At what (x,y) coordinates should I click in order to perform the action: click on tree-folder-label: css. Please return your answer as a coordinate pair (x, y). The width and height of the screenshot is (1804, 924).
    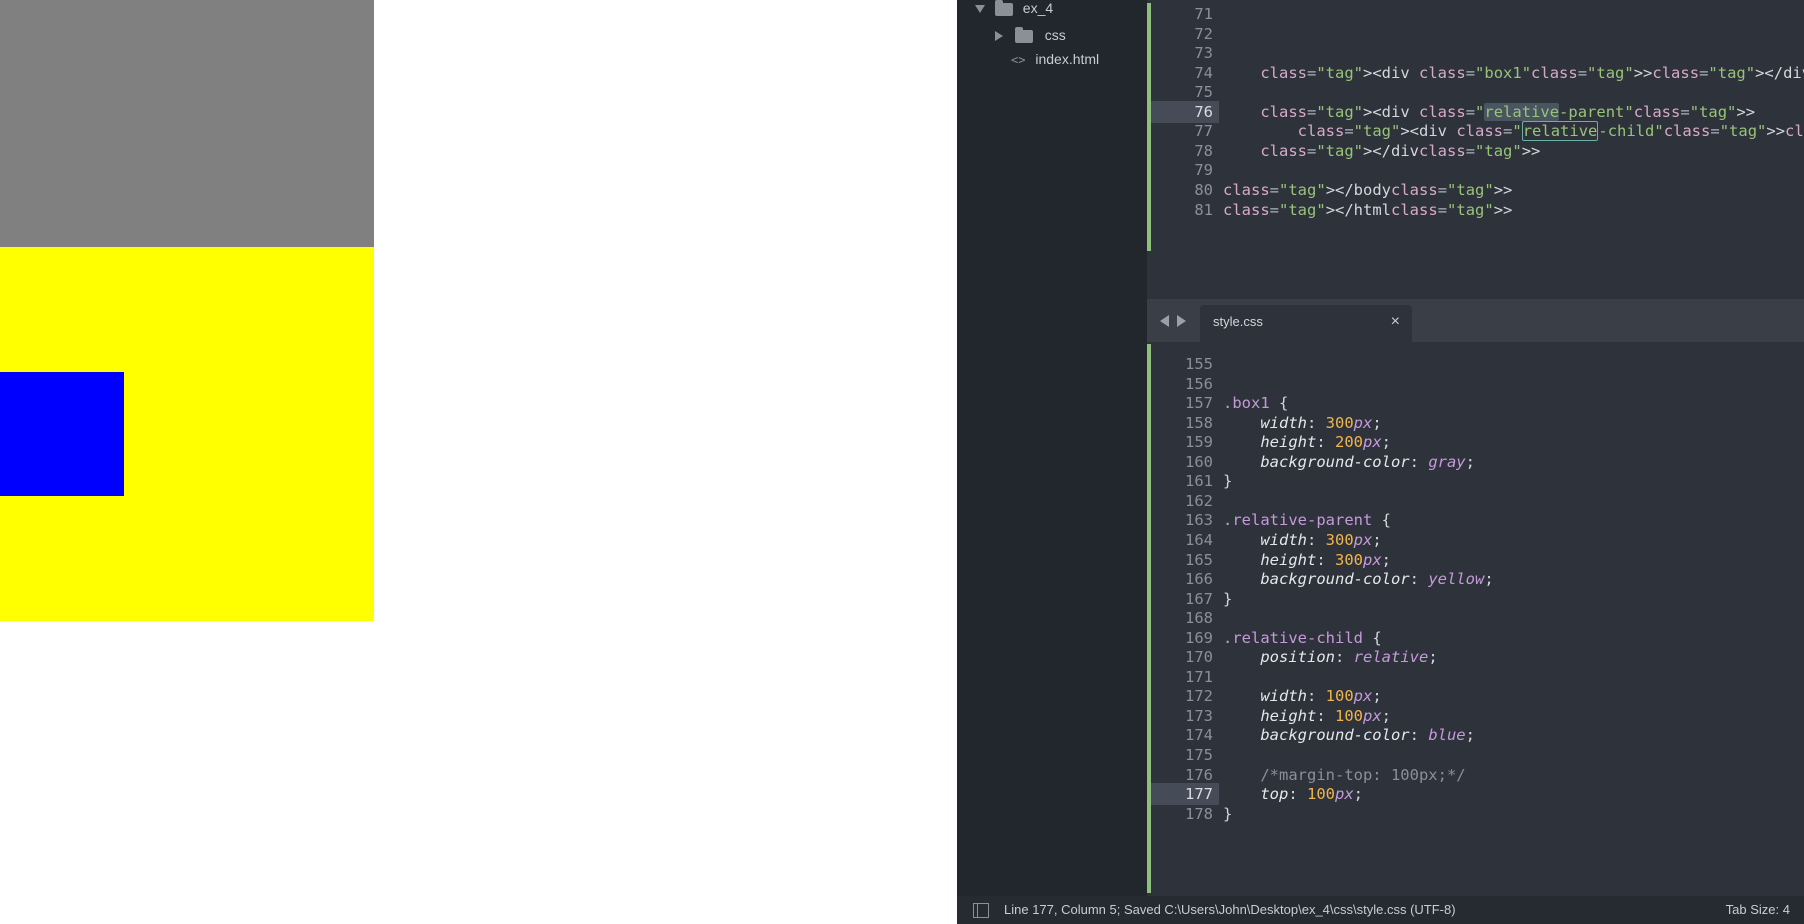
    Looking at the image, I should click on (1055, 35).